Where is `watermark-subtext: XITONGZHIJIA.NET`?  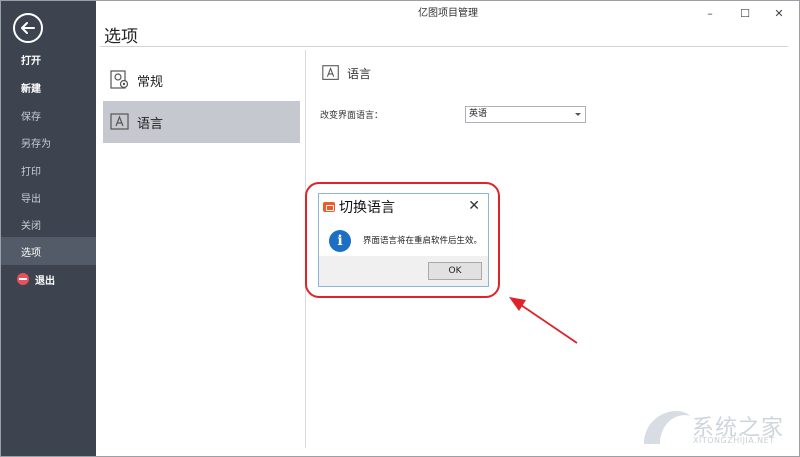
watermark-subtext: XITONGZHIJIA.NET is located at coordinates (734, 440).